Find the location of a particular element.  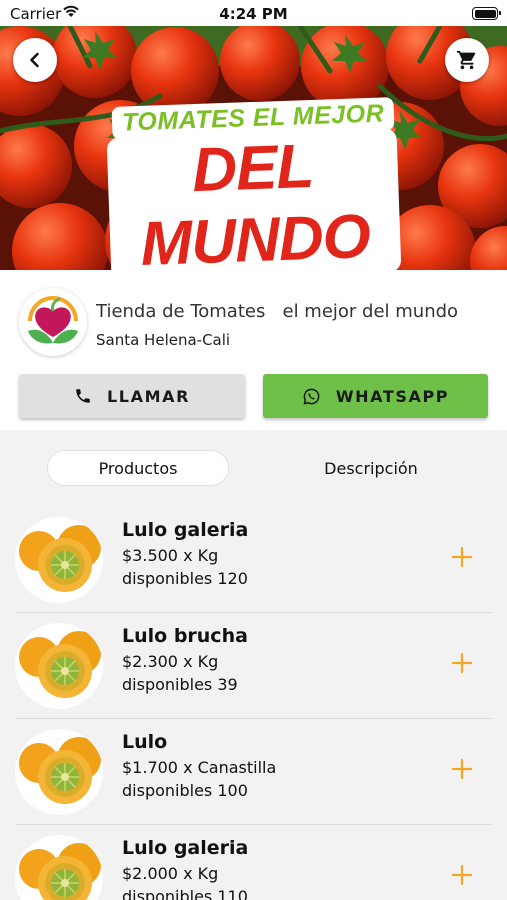

call-button-label: LLAMAR is located at coordinates (148, 396).